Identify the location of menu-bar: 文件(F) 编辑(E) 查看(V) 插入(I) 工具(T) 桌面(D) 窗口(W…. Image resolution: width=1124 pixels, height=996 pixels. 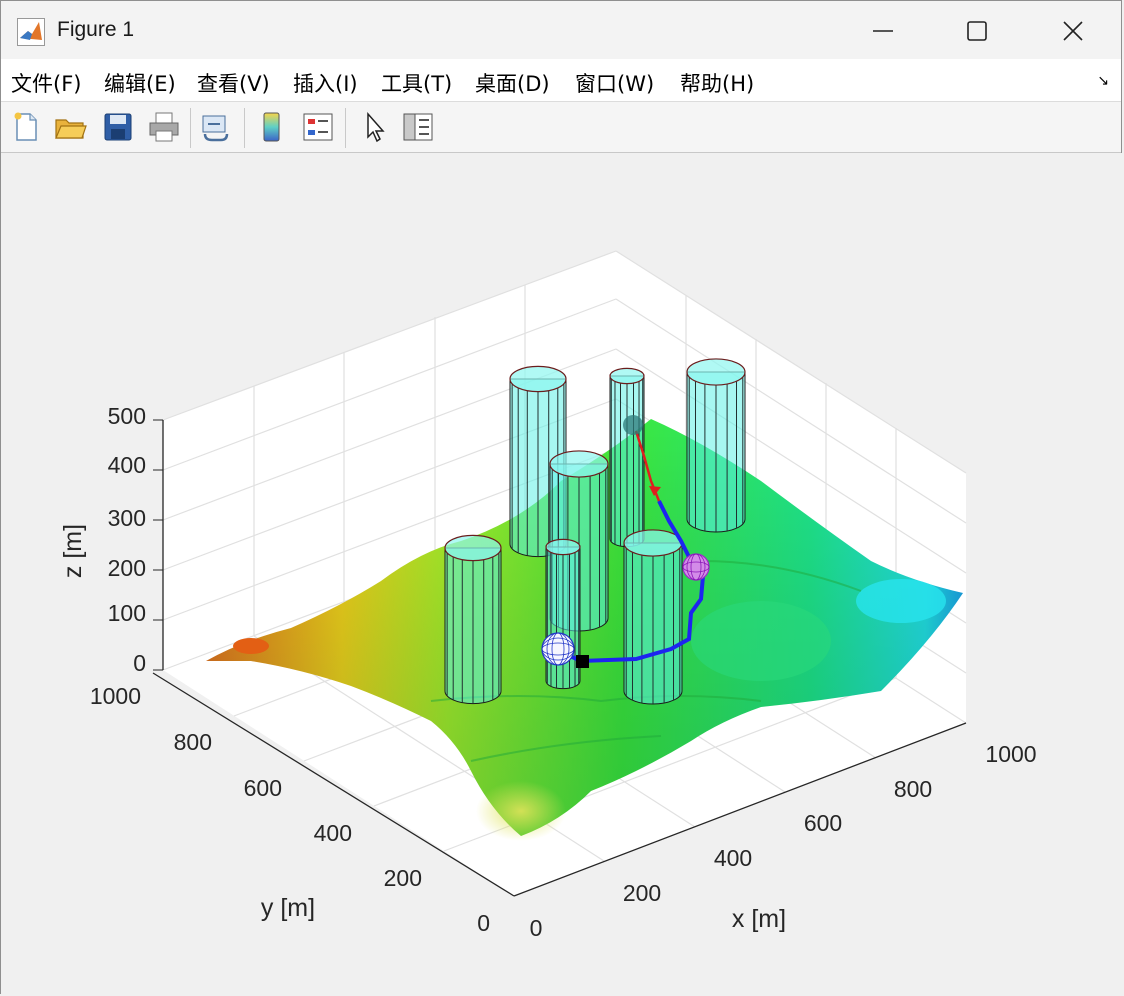
(561, 80).